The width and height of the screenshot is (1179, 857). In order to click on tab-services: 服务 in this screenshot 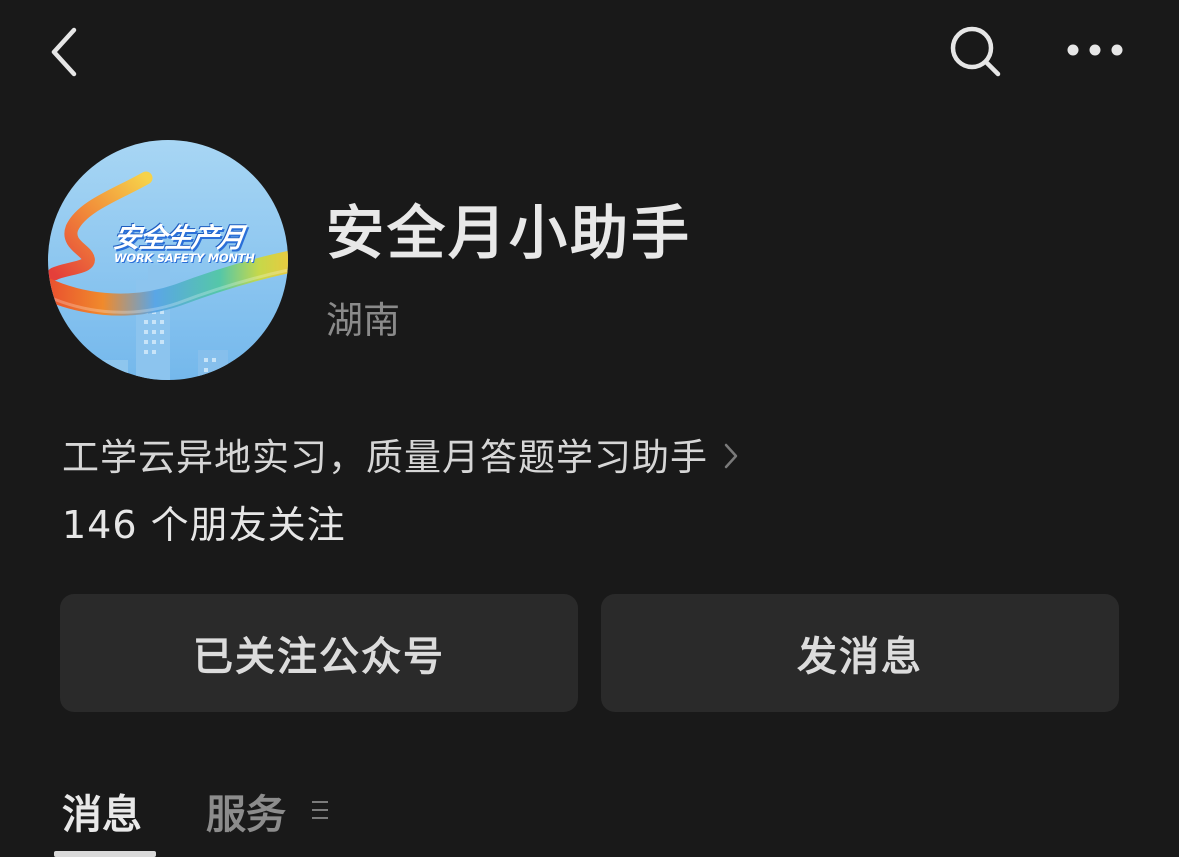, I will do `click(246, 811)`.